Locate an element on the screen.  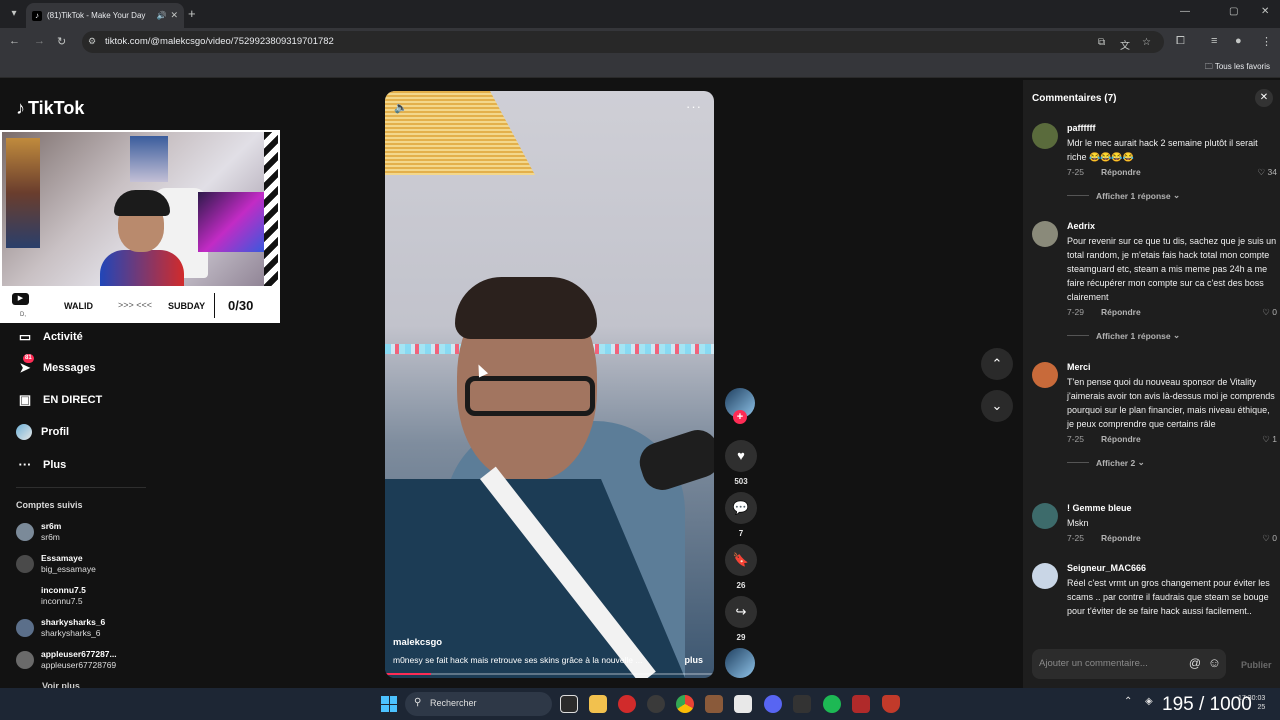
nav-activity: ▭ Activité is located at coordinates (91, 337).